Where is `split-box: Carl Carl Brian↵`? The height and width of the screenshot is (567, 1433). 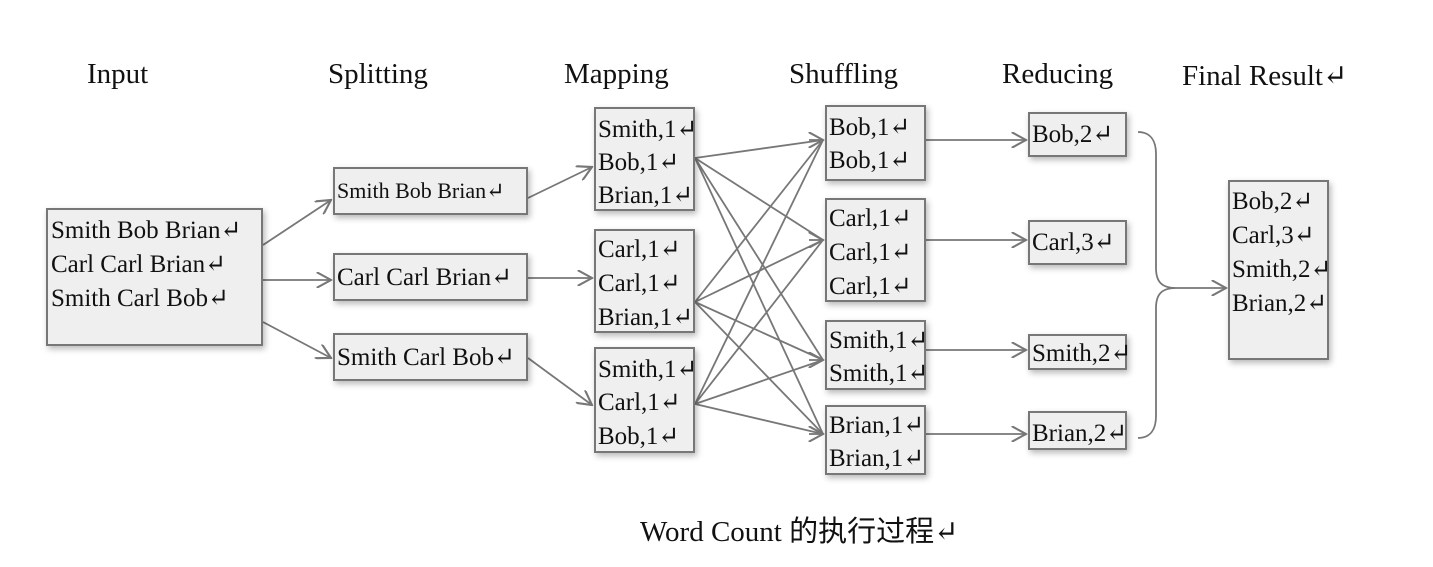 split-box: Carl Carl Brian↵ is located at coordinates (430, 277).